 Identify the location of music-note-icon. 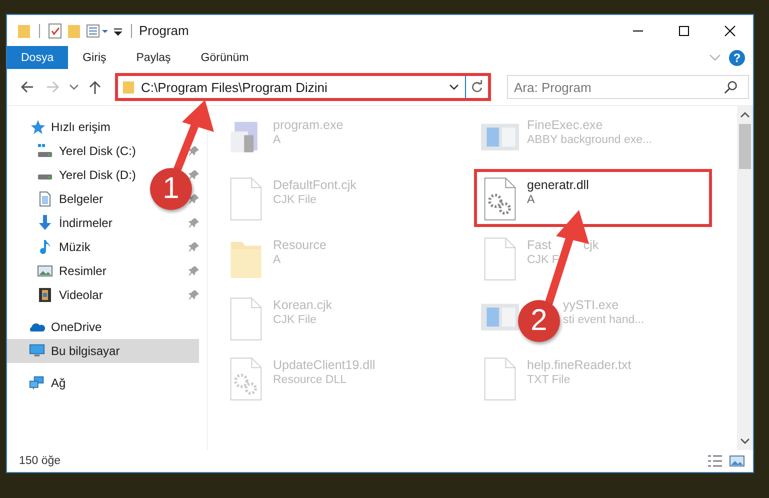
(45, 247).